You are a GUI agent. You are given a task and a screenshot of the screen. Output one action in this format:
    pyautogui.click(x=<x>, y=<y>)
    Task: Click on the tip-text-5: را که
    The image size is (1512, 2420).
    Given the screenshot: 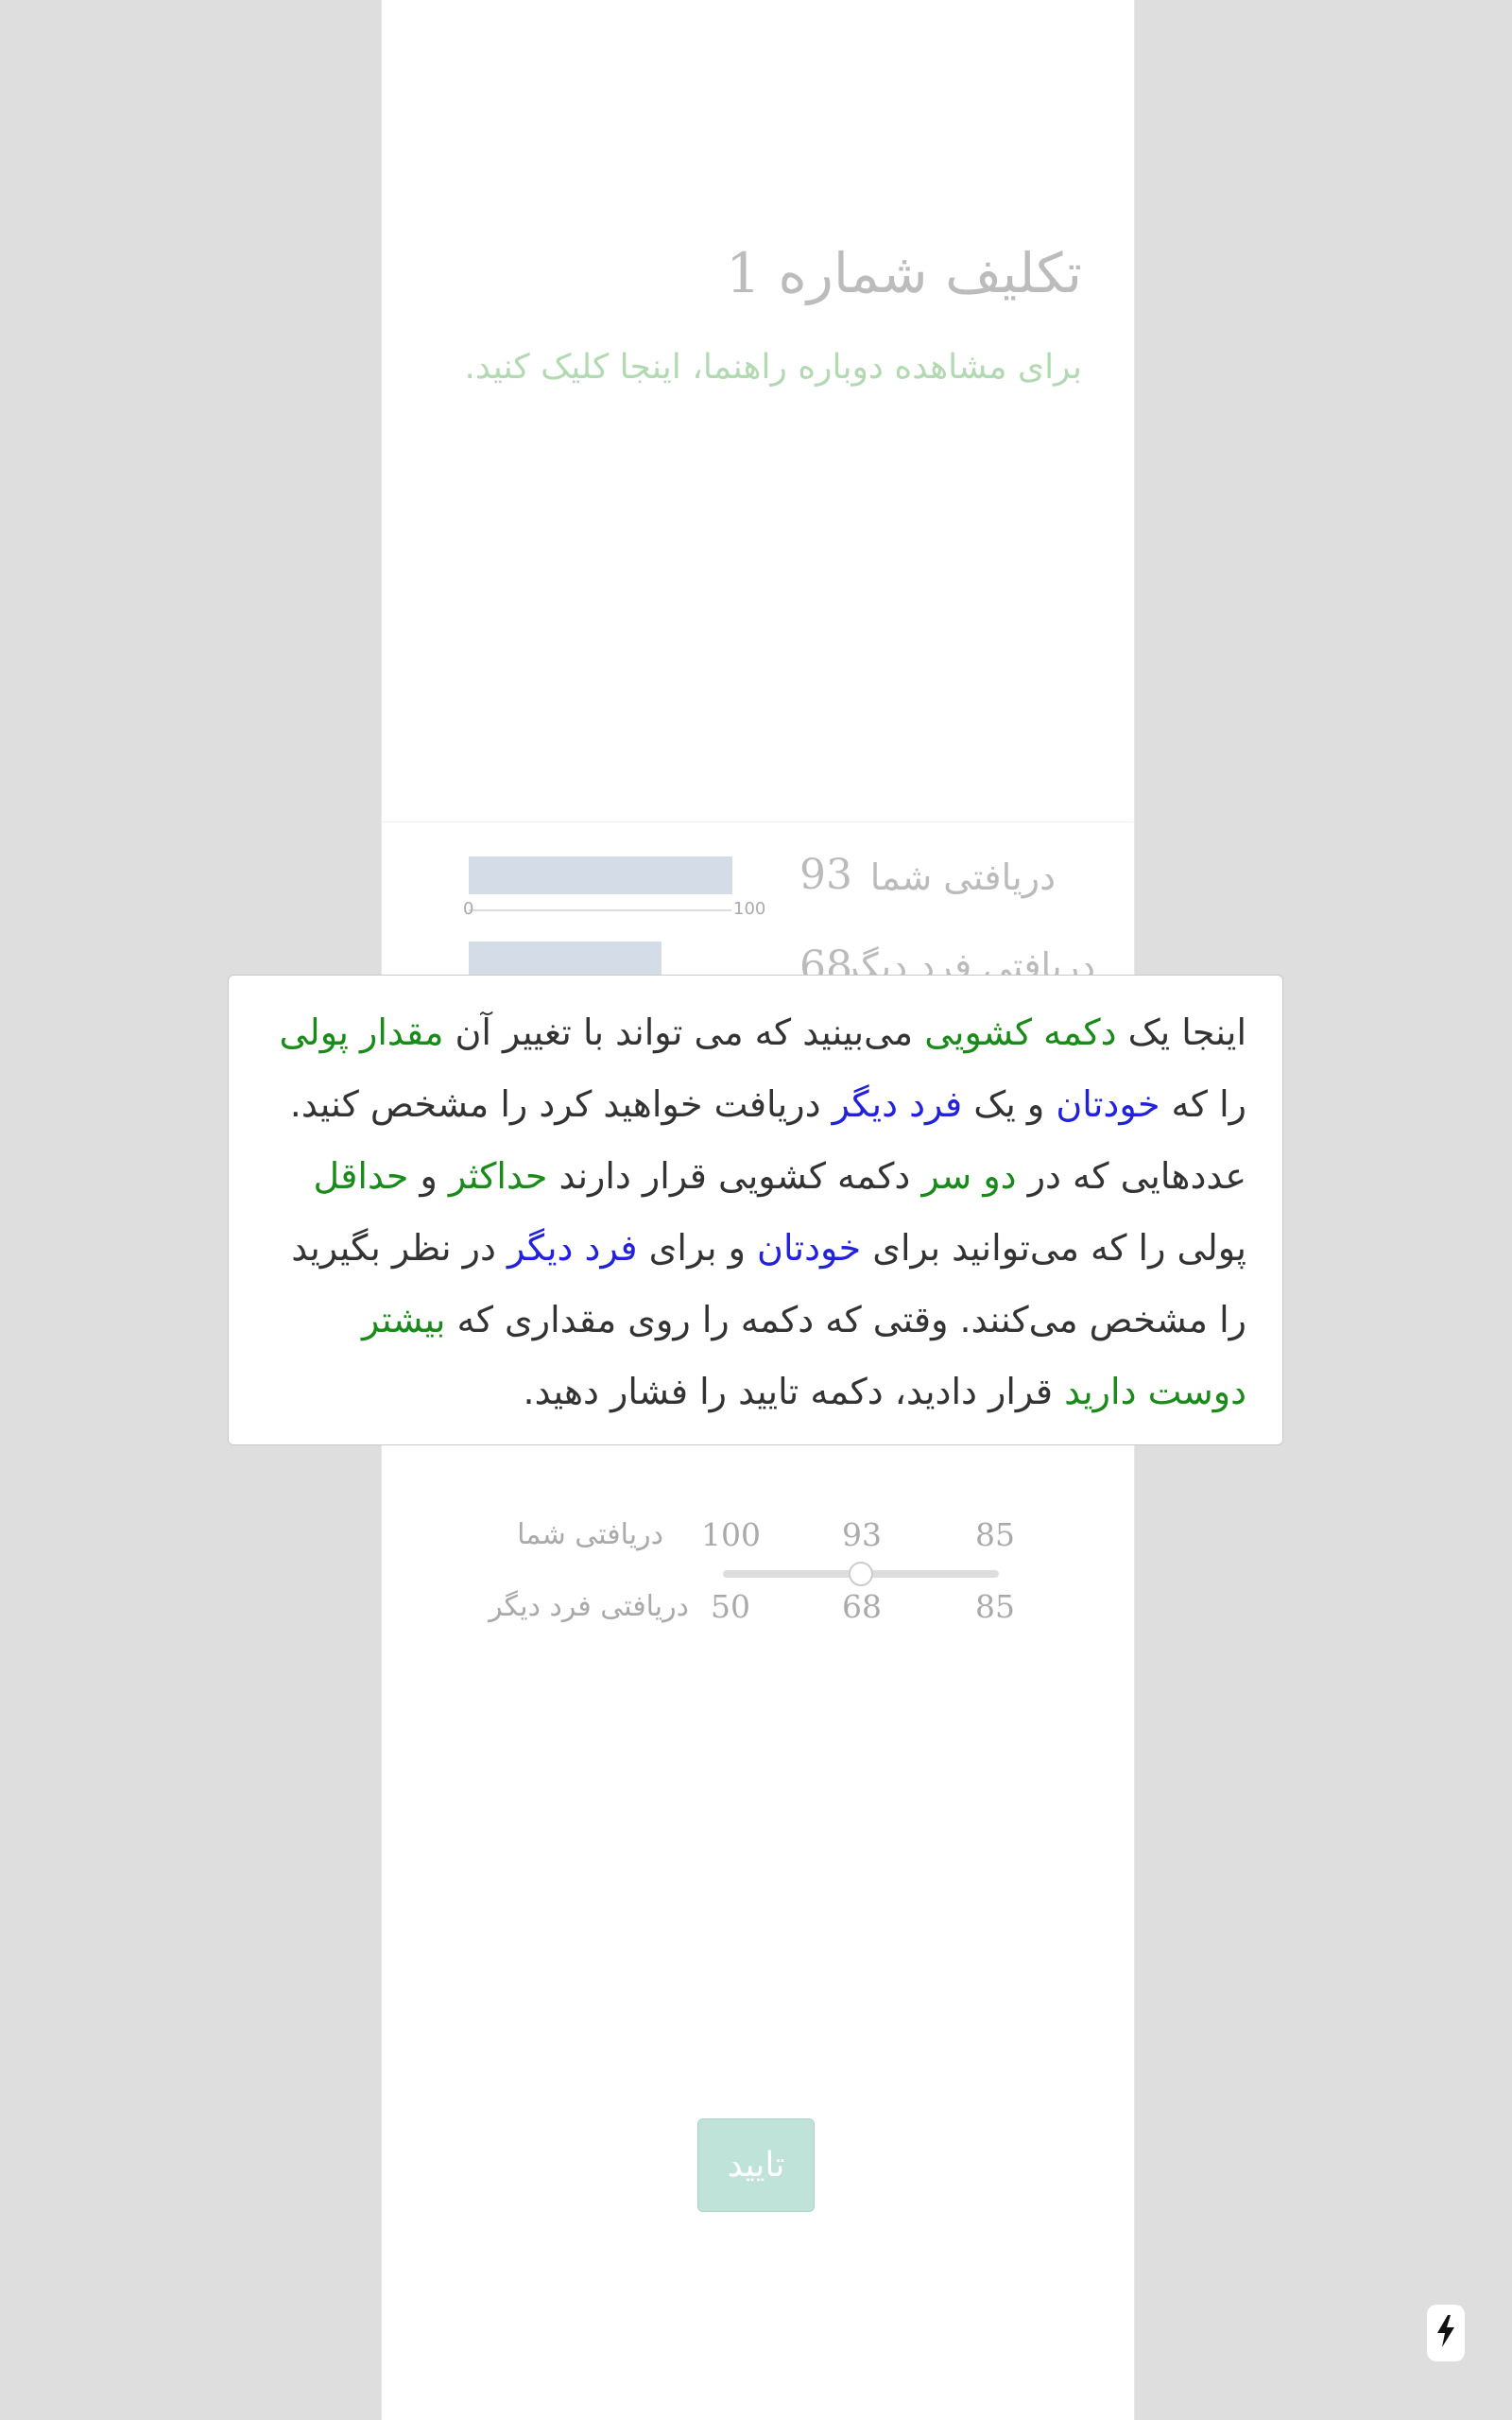 What is the action you would take?
    pyautogui.click(x=1203, y=1104)
    